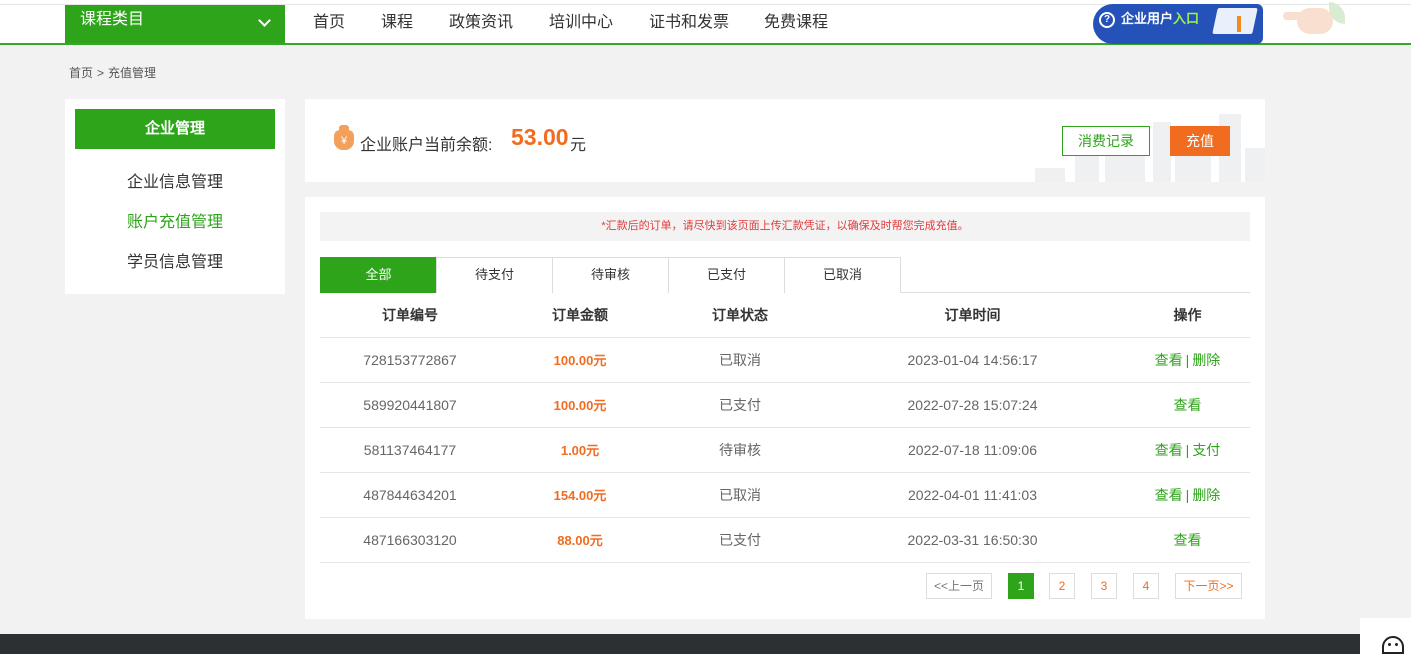 Image resolution: width=1411 pixels, height=654 pixels. Describe the element at coordinates (175, 180) in the screenshot. I see `sidebar-item-enterprise-info: 企业信息管理` at that location.